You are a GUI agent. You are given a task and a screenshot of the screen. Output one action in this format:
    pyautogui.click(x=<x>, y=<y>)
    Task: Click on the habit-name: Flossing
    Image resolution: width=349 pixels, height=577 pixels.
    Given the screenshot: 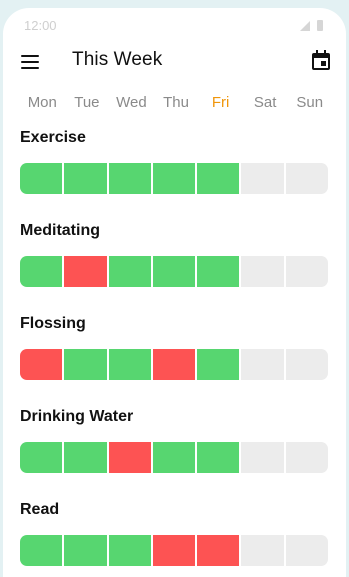 What is the action you would take?
    pyautogui.click(x=53, y=323)
    